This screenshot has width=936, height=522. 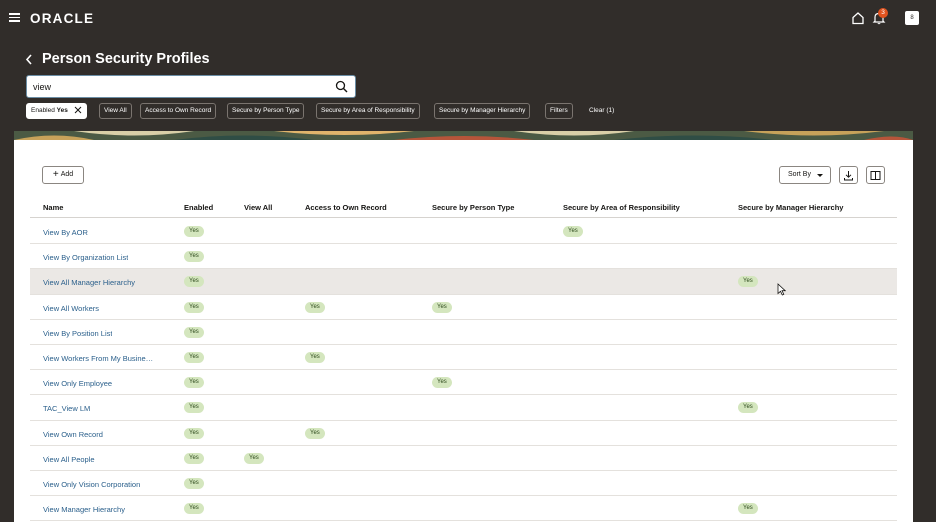 What do you see at coordinates (463, 257) in the screenshot?
I see `table-row: View By Organization List Yes` at bounding box center [463, 257].